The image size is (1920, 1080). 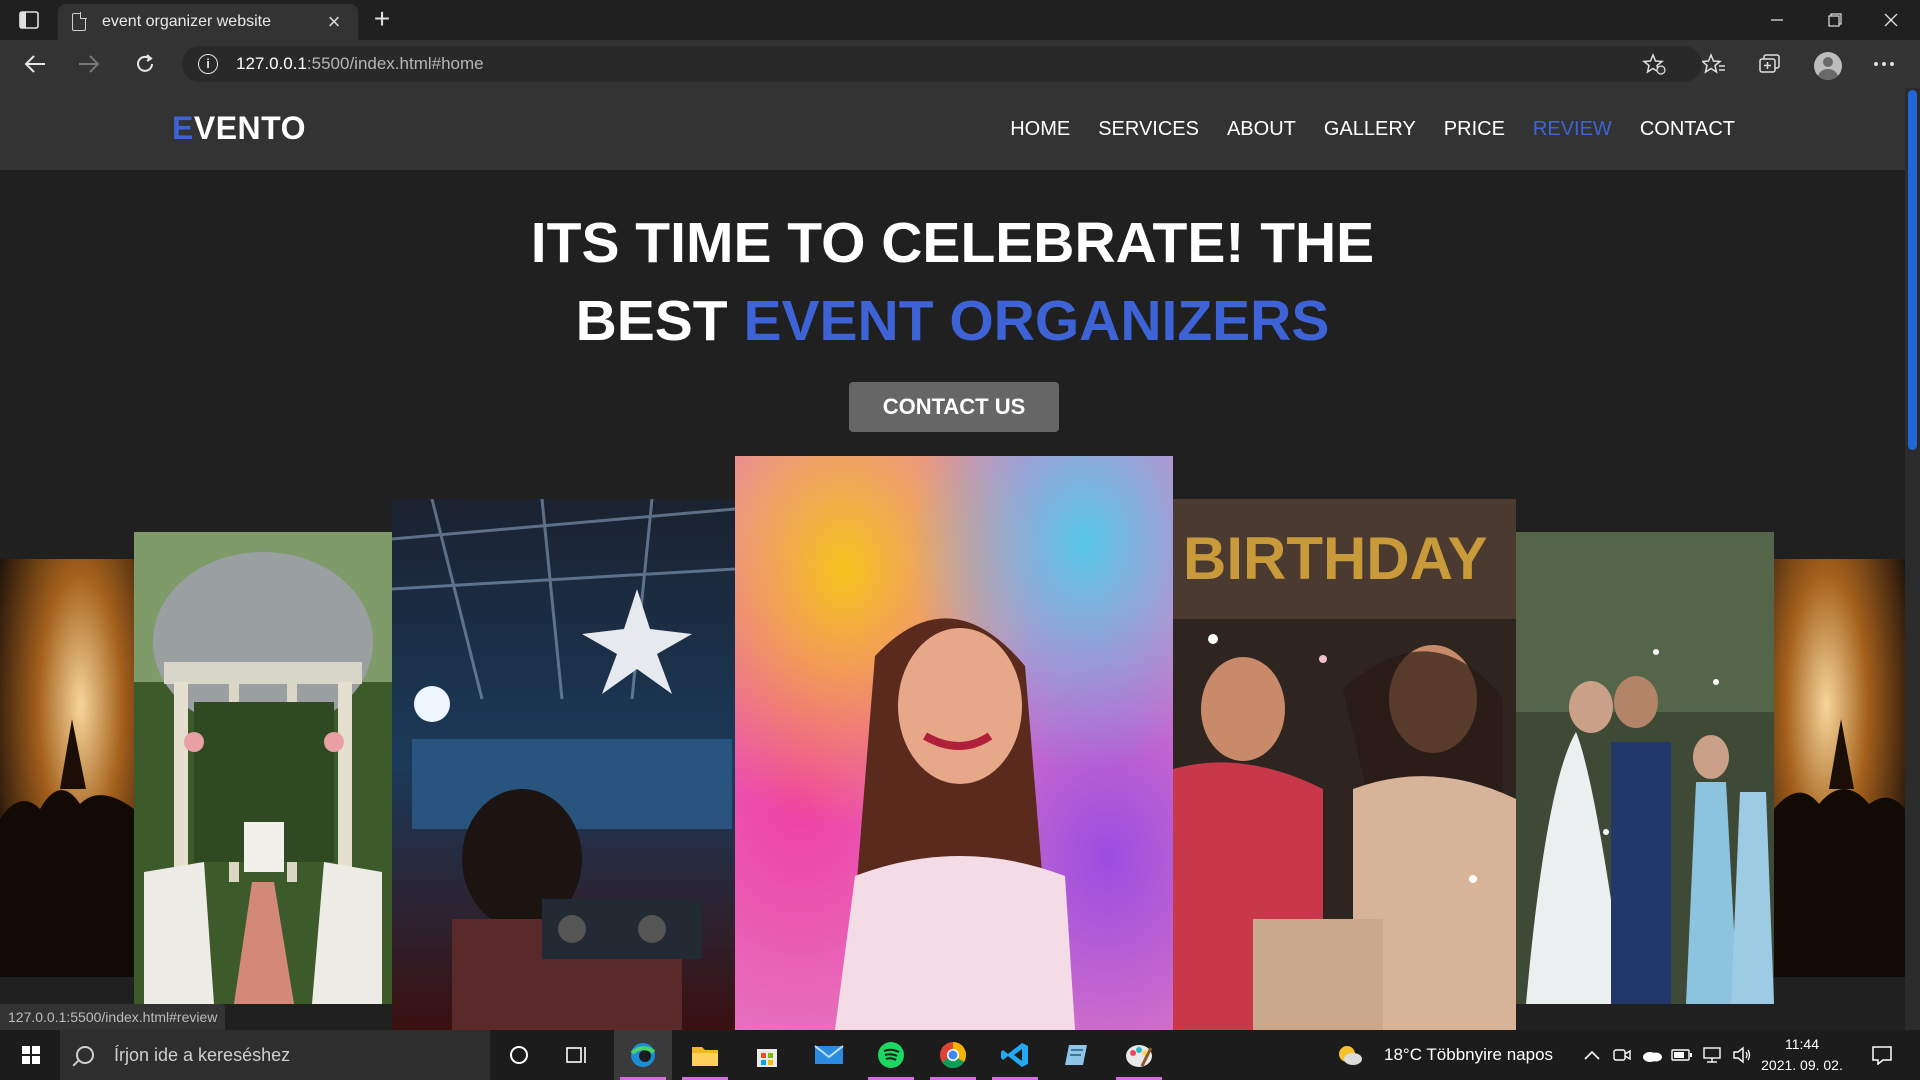 What do you see at coordinates (1742, 1055) in the screenshot?
I see `volume-icon` at bounding box center [1742, 1055].